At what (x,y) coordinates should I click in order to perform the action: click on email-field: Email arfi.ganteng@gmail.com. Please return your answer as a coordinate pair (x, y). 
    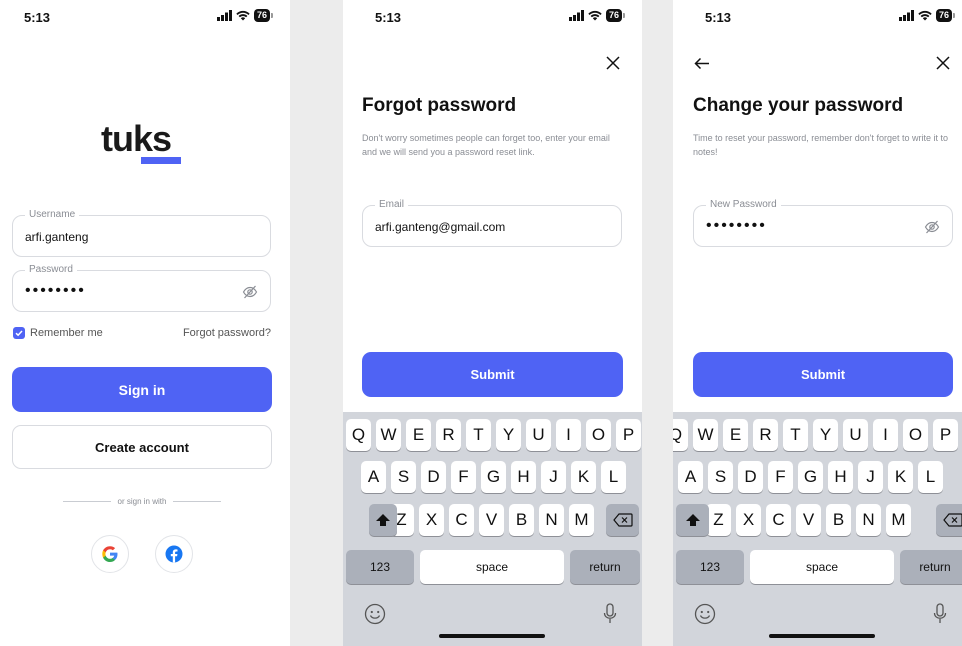
    Looking at the image, I should click on (492, 223).